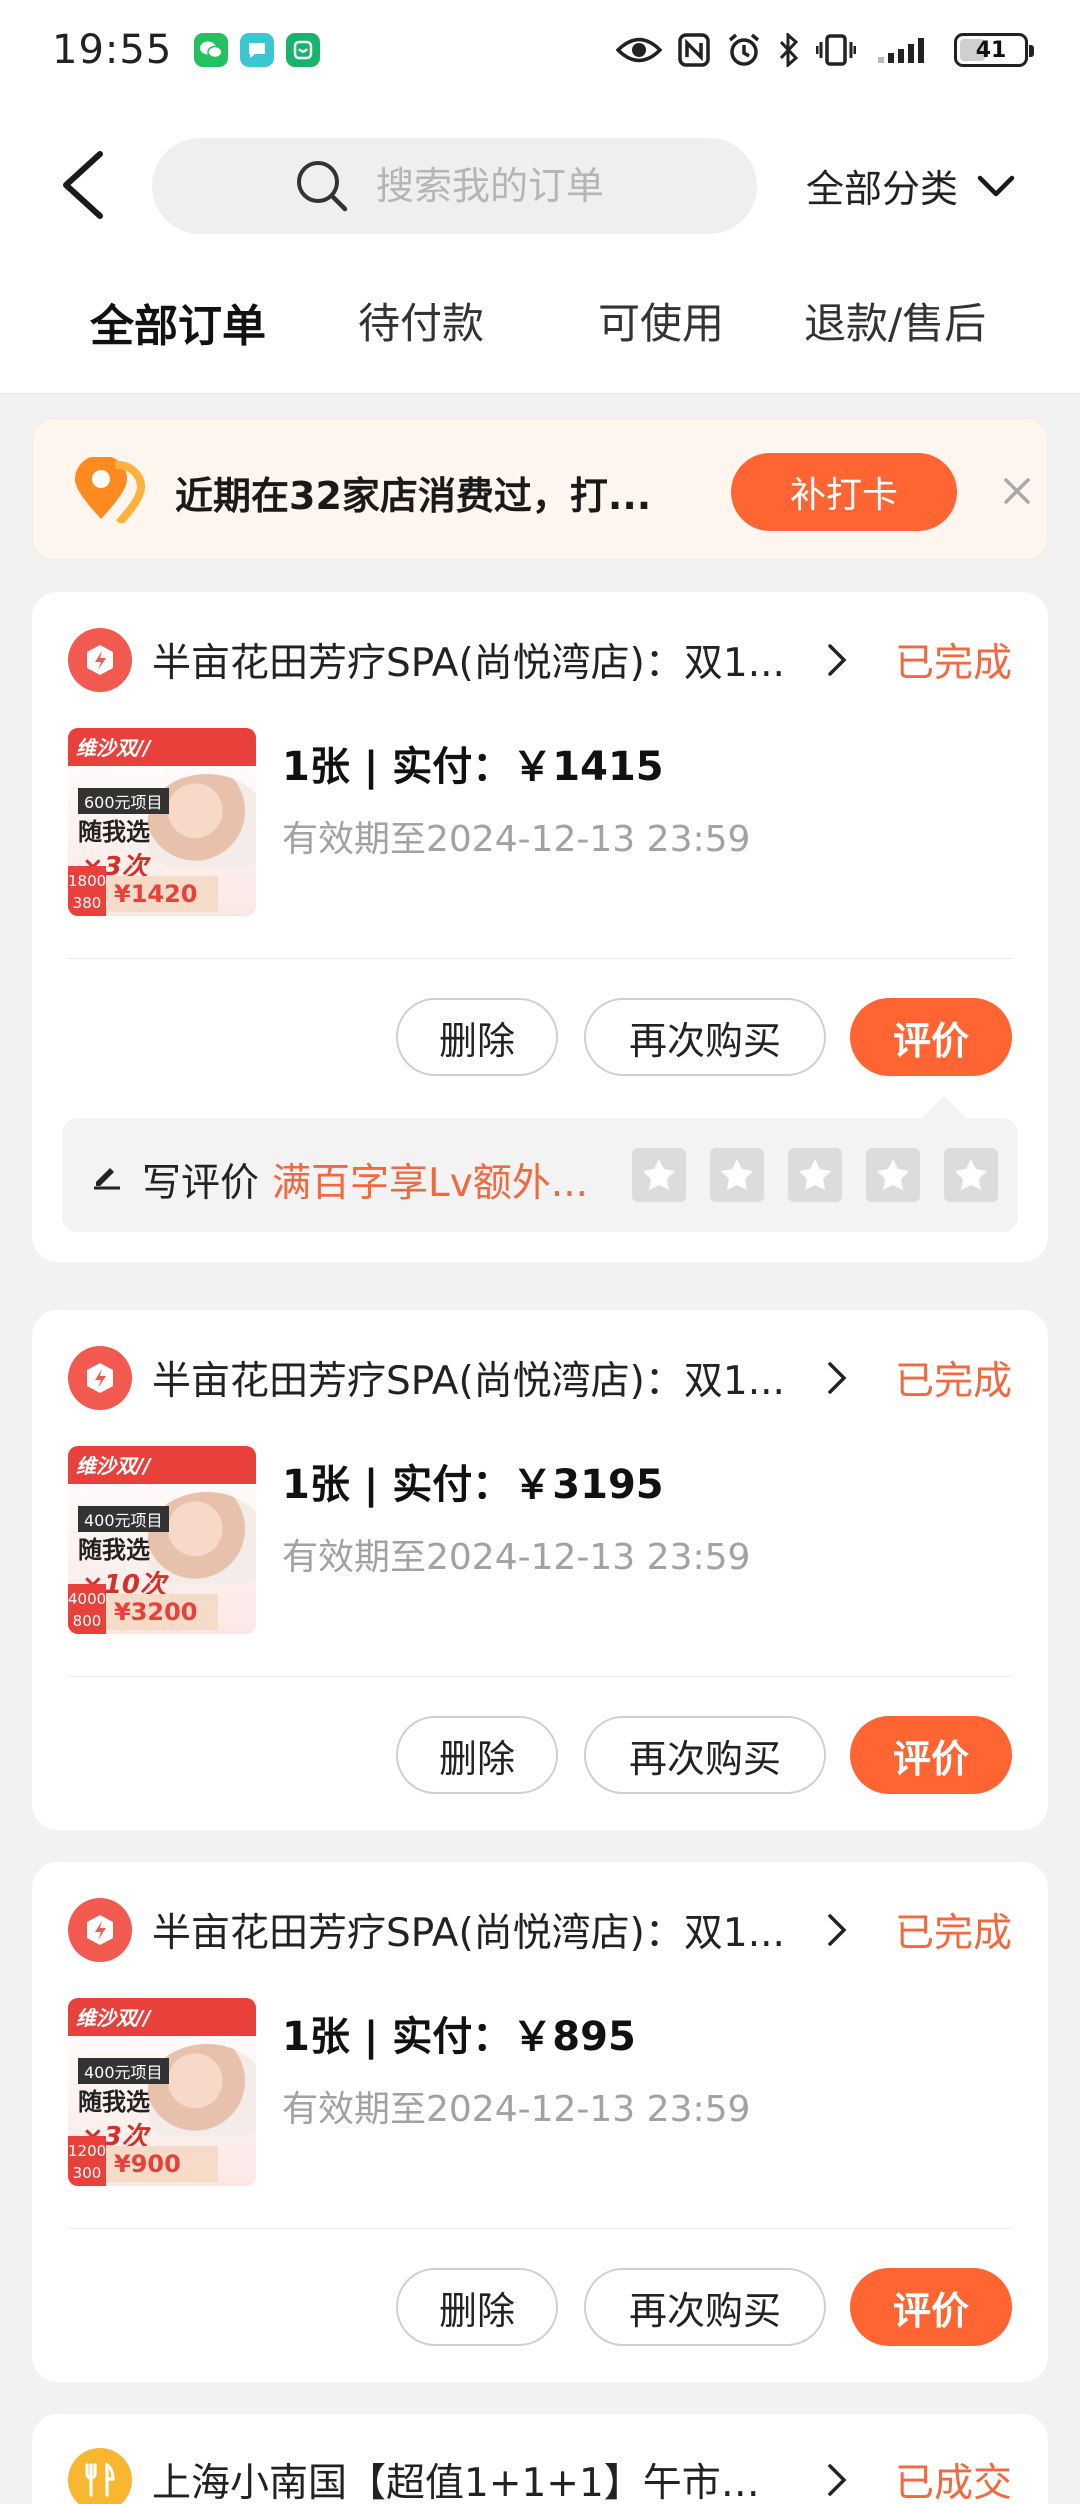 Image resolution: width=1080 pixels, height=2504 pixels. Describe the element at coordinates (421, 323) in the screenshot. I see `tab-label: 待付款` at that location.